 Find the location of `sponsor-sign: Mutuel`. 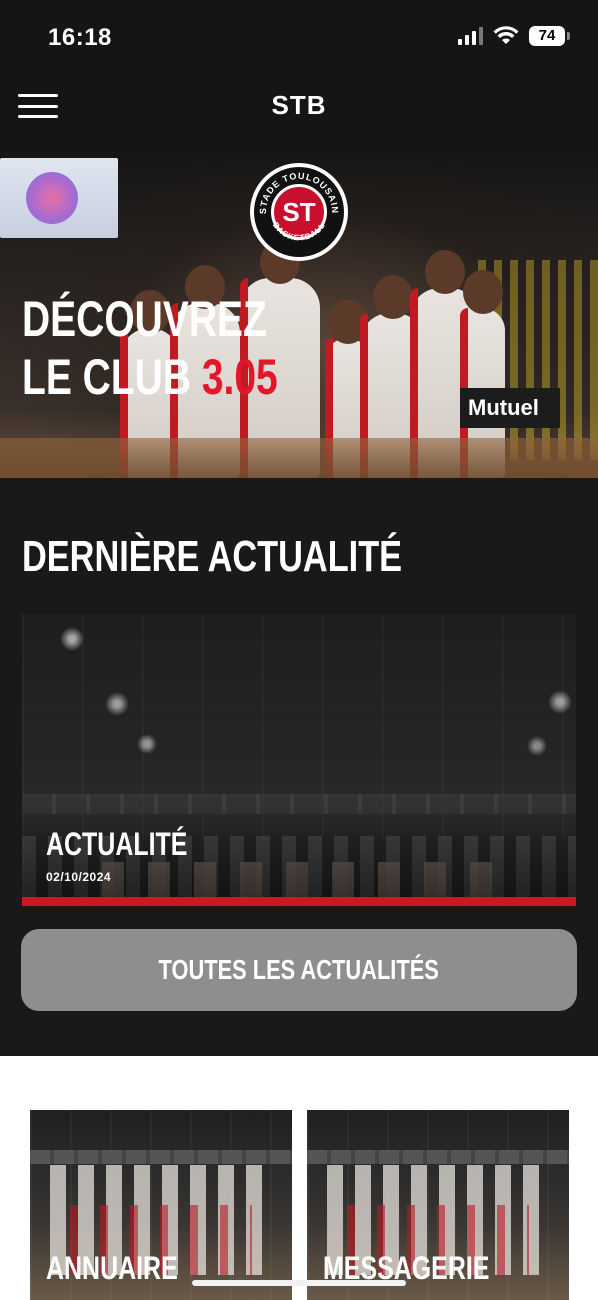

sponsor-sign: Mutuel is located at coordinates (510, 408).